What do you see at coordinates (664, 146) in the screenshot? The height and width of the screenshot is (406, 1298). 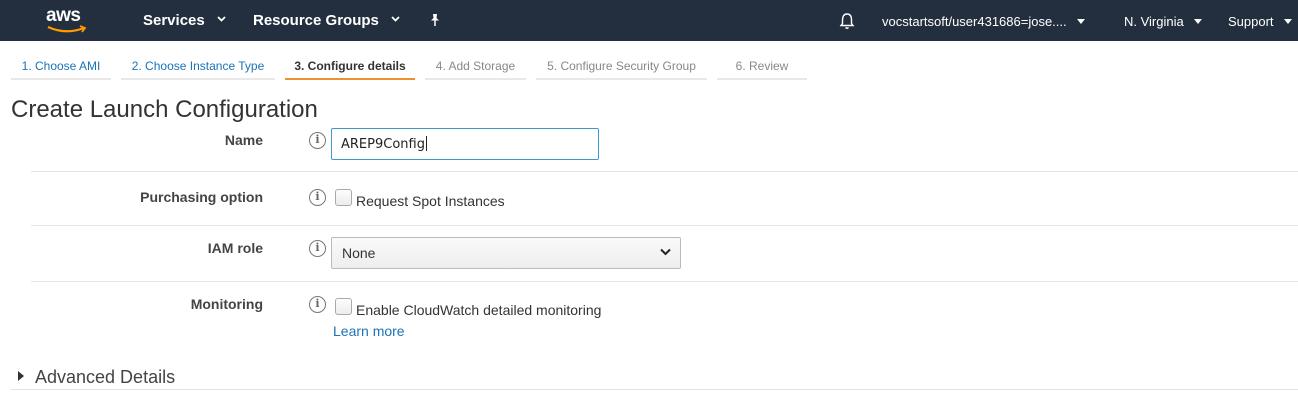 I see `name-row: Name i` at bounding box center [664, 146].